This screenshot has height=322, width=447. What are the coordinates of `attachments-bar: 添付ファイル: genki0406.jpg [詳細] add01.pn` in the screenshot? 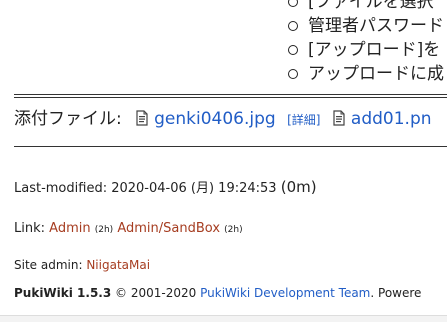 It's located at (230, 119).